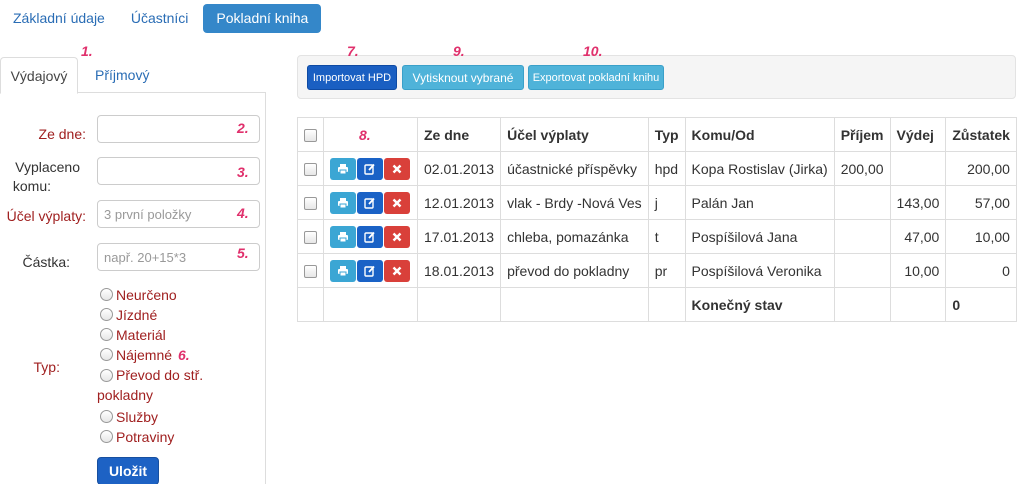  Describe the element at coordinates (179, 335) in the screenshot. I see `type-option-material: Materiál` at that location.